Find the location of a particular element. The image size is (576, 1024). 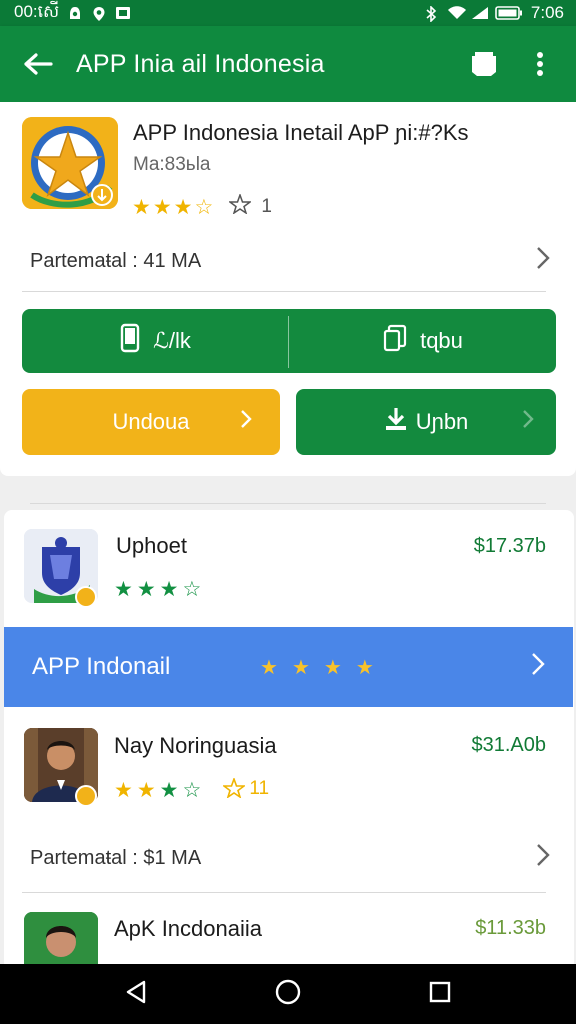

undo-button: Undoua is located at coordinates (151, 422).